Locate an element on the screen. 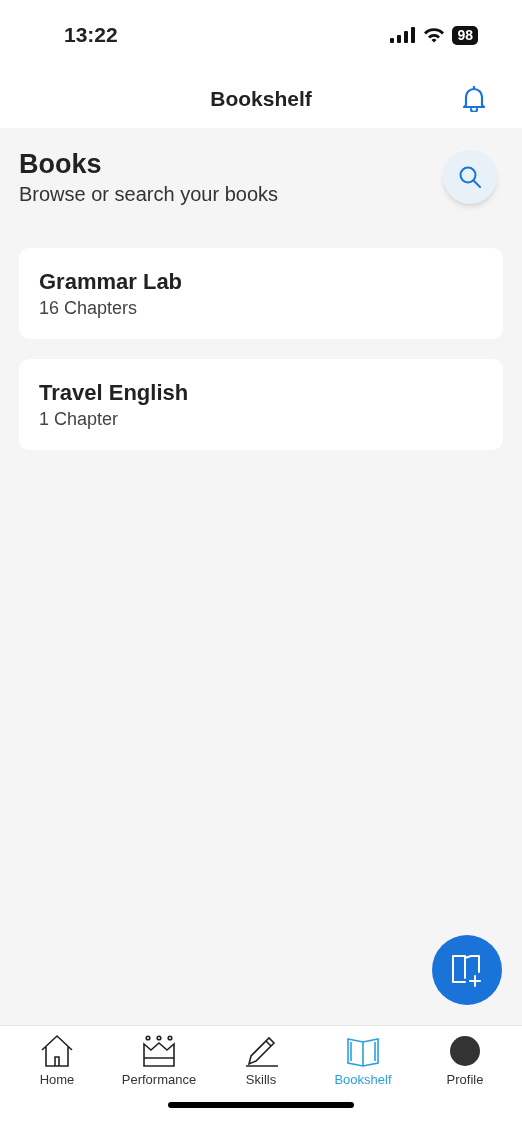 The width and height of the screenshot is (522, 1127). search-button is located at coordinates (470, 177).